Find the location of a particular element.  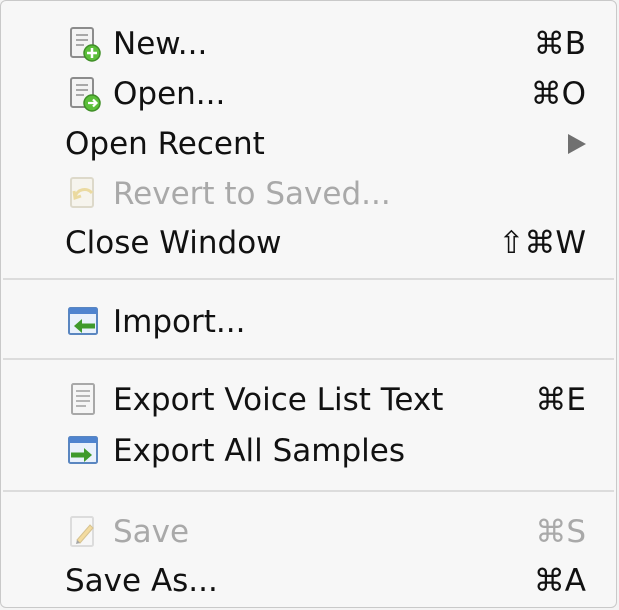

menu-item-label: Open Recent is located at coordinates (165, 144).